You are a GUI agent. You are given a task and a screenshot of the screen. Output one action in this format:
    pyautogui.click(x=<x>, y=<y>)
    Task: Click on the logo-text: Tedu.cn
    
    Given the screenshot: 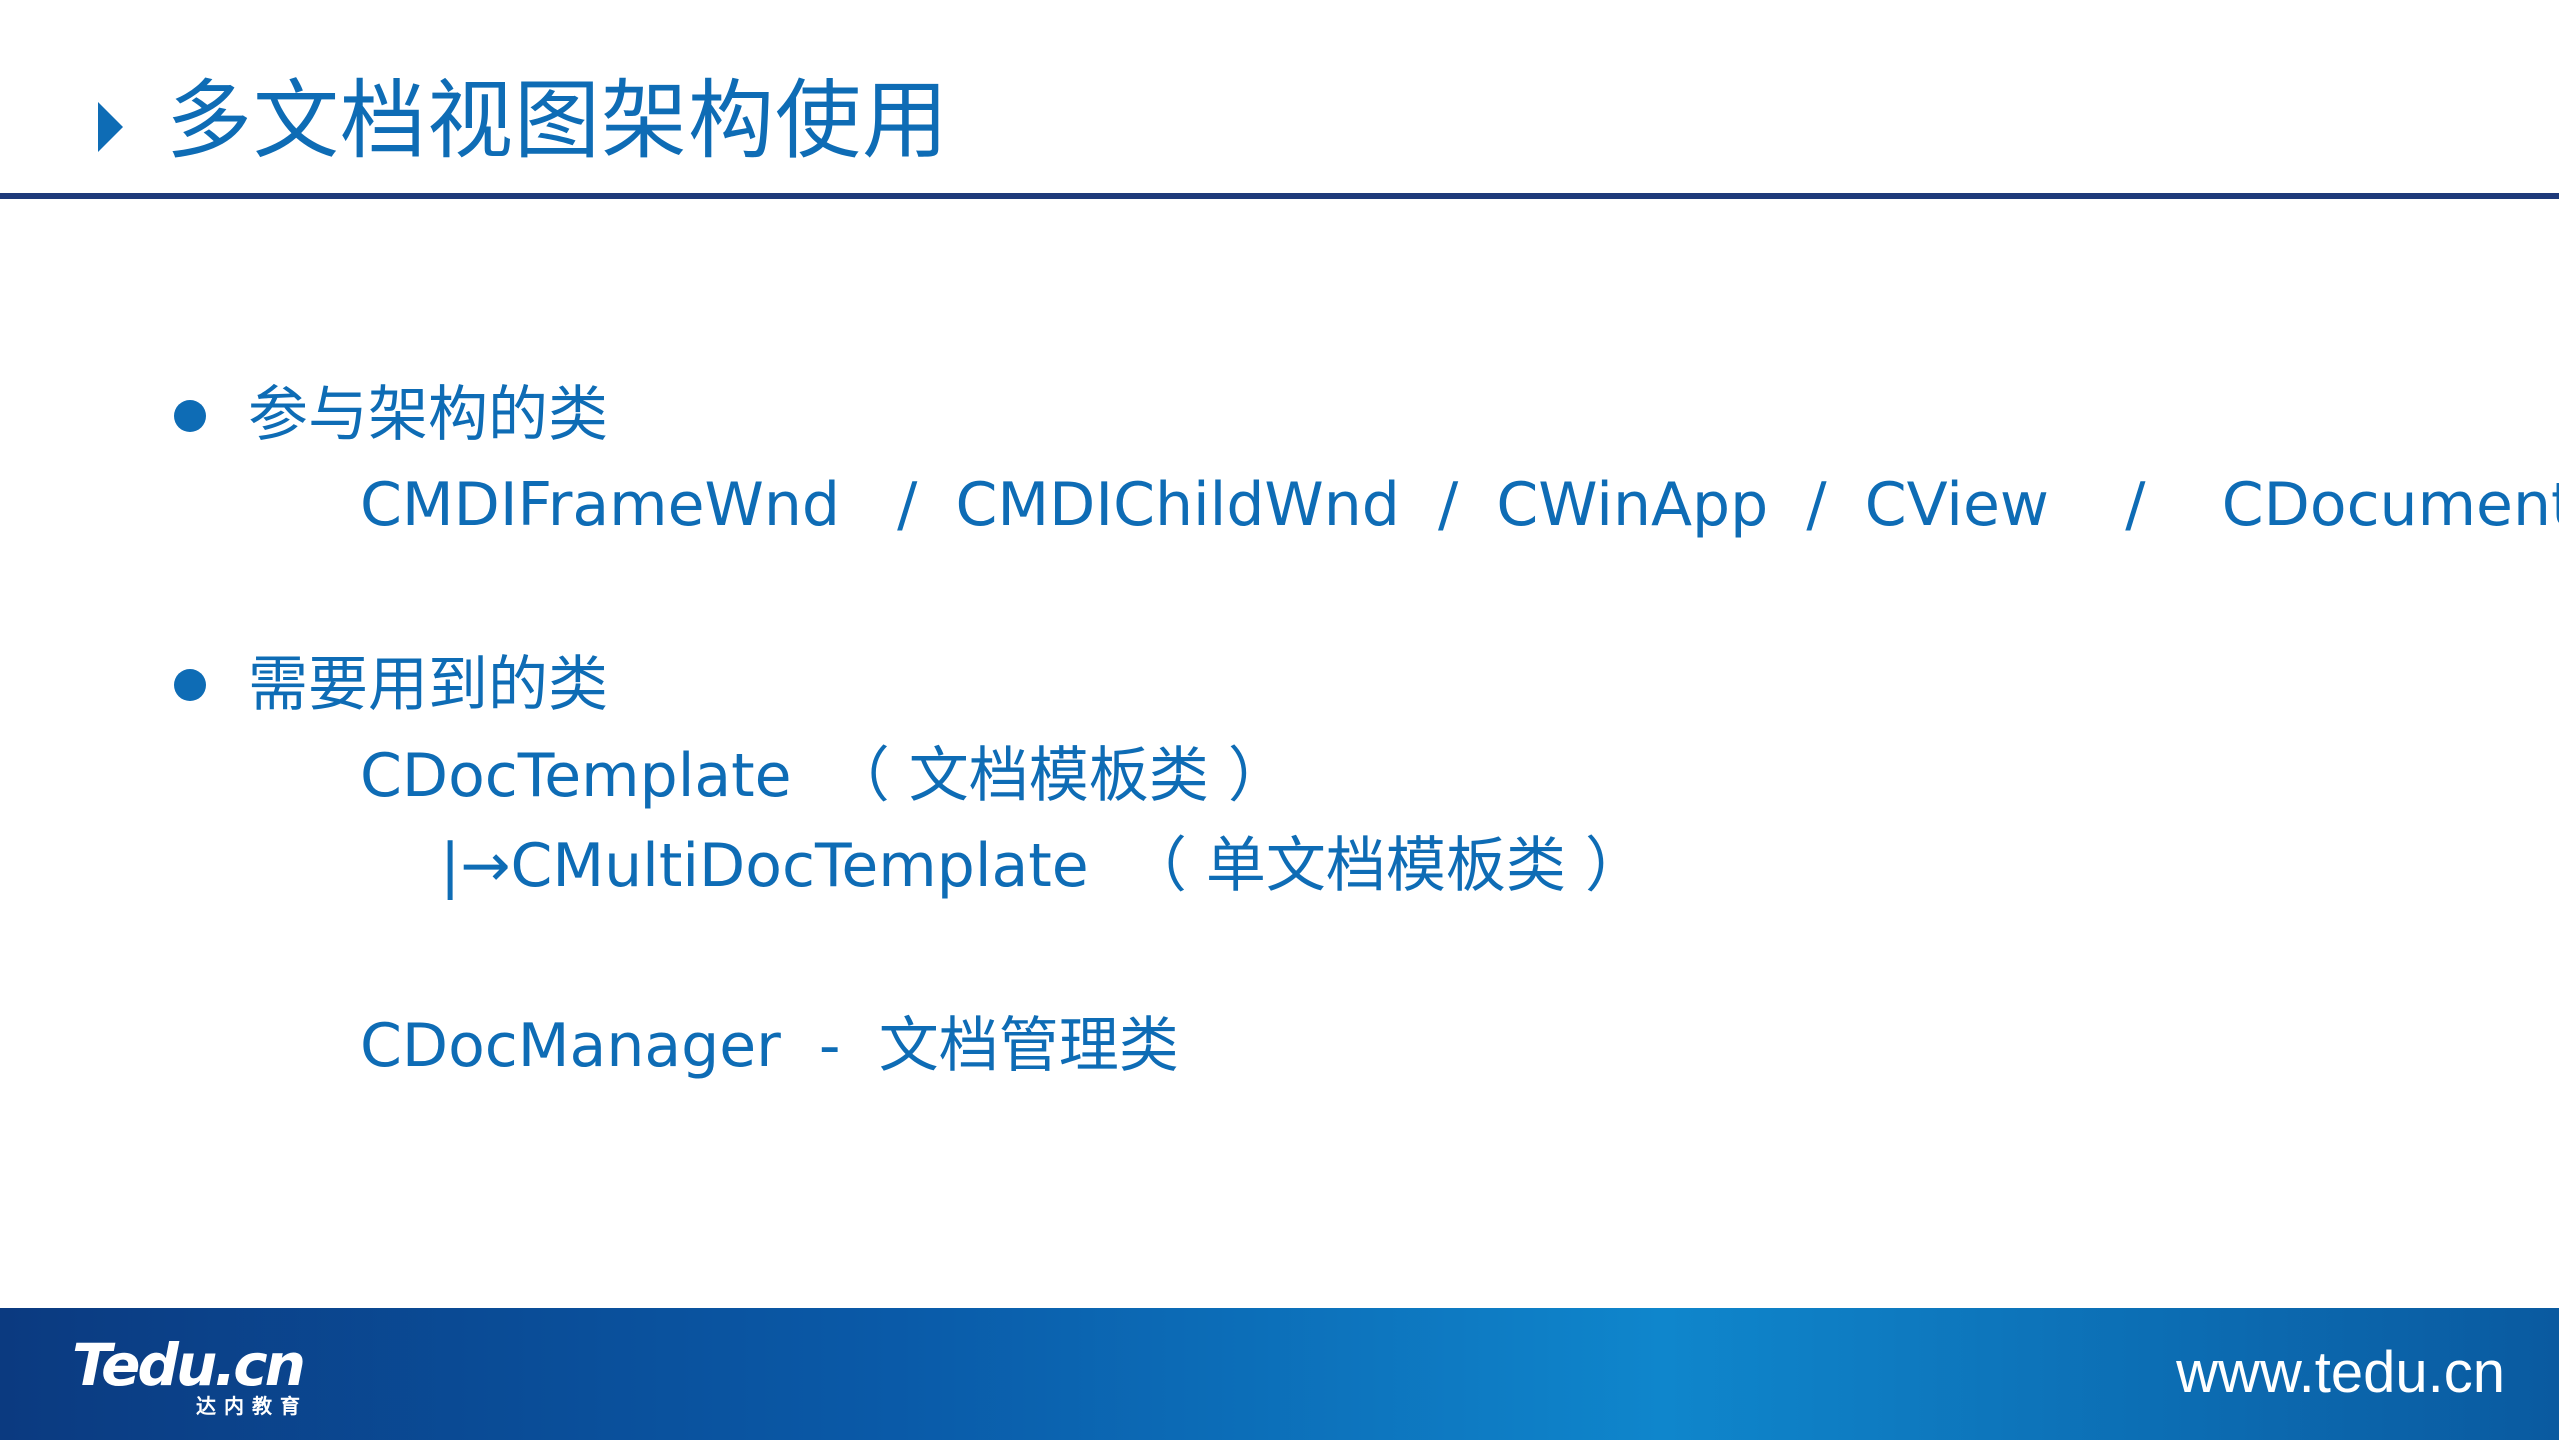 What is the action you would take?
    pyautogui.click(x=189, y=1365)
    